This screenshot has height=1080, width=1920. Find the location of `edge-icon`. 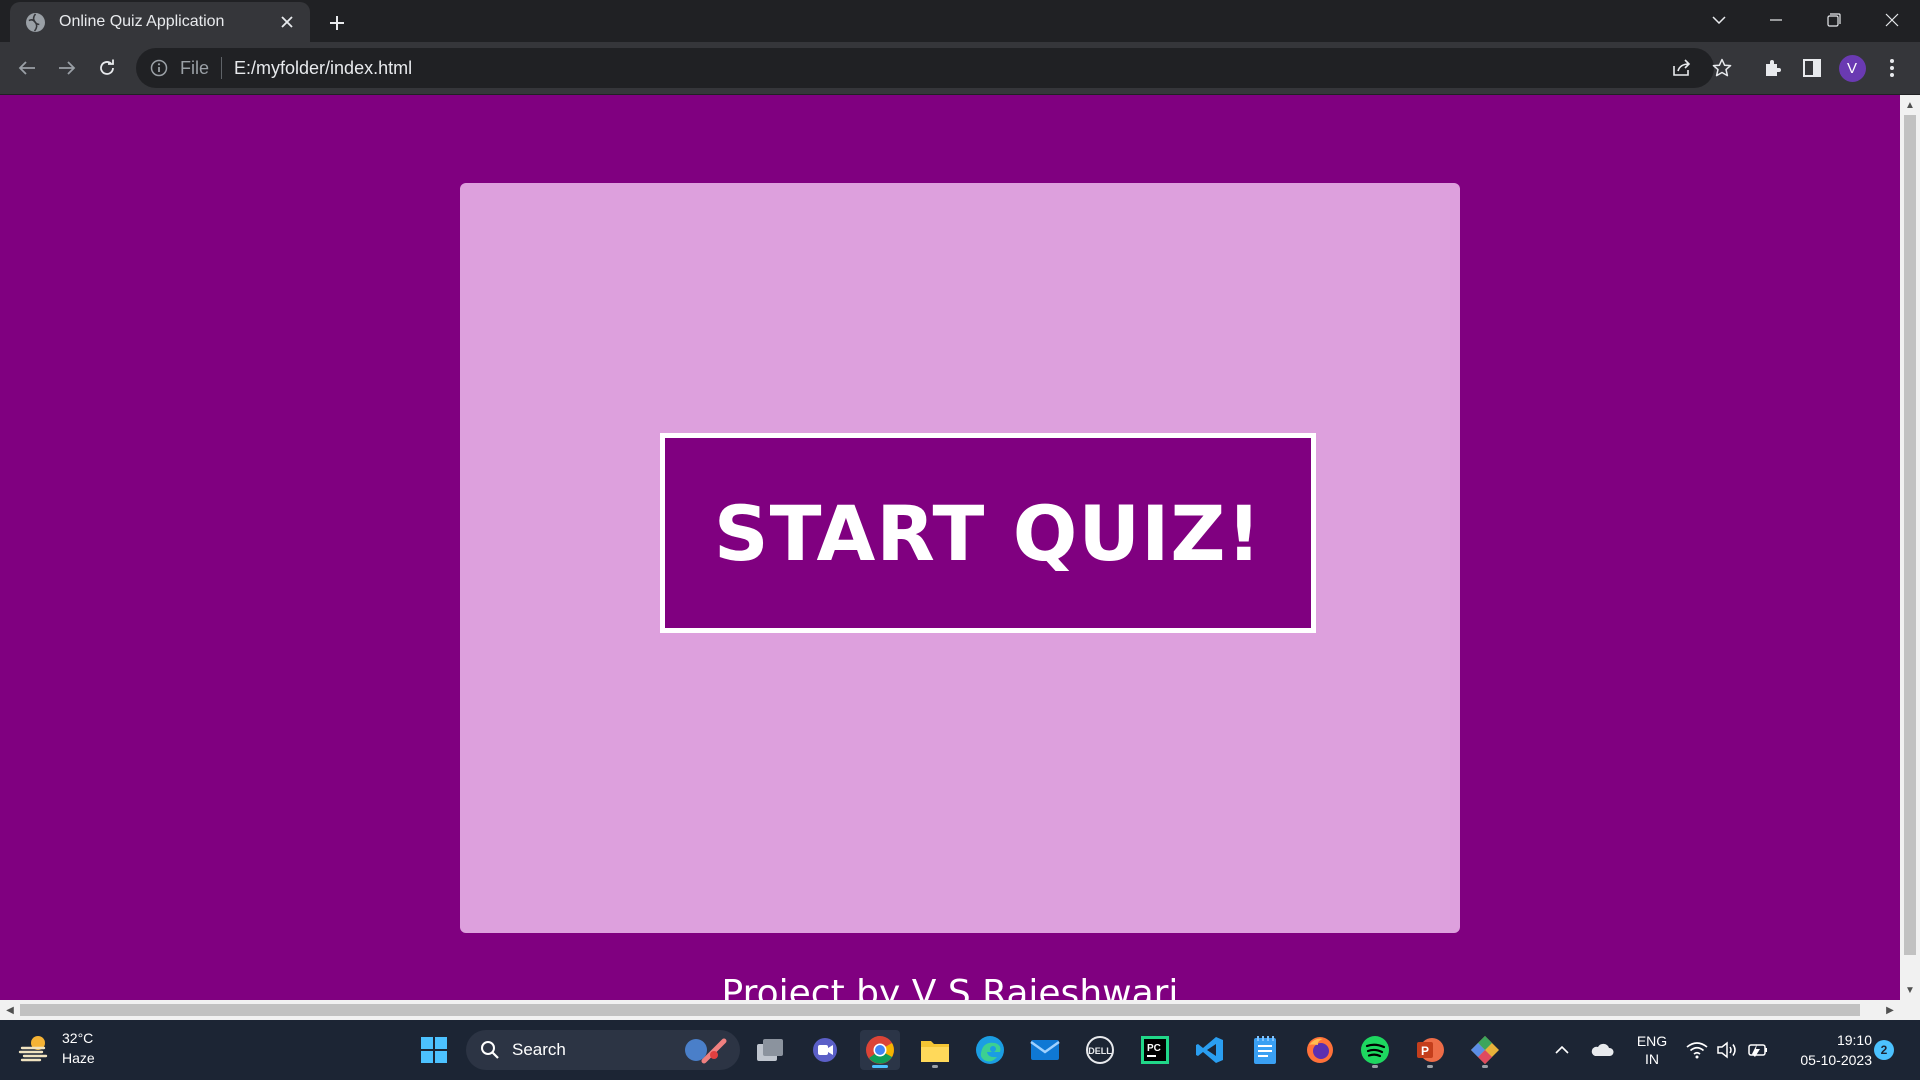

edge-icon is located at coordinates (990, 1050).